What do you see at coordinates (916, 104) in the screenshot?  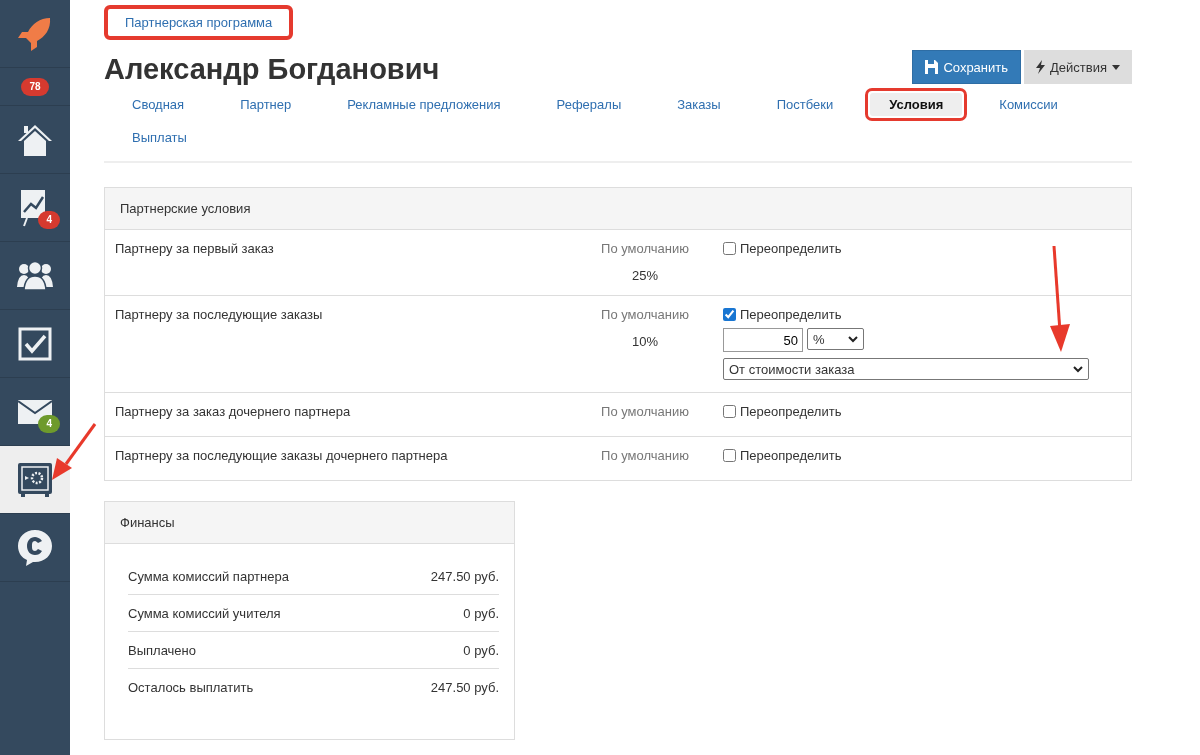 I see `tab: Условия` at bounding box center [916, 104].